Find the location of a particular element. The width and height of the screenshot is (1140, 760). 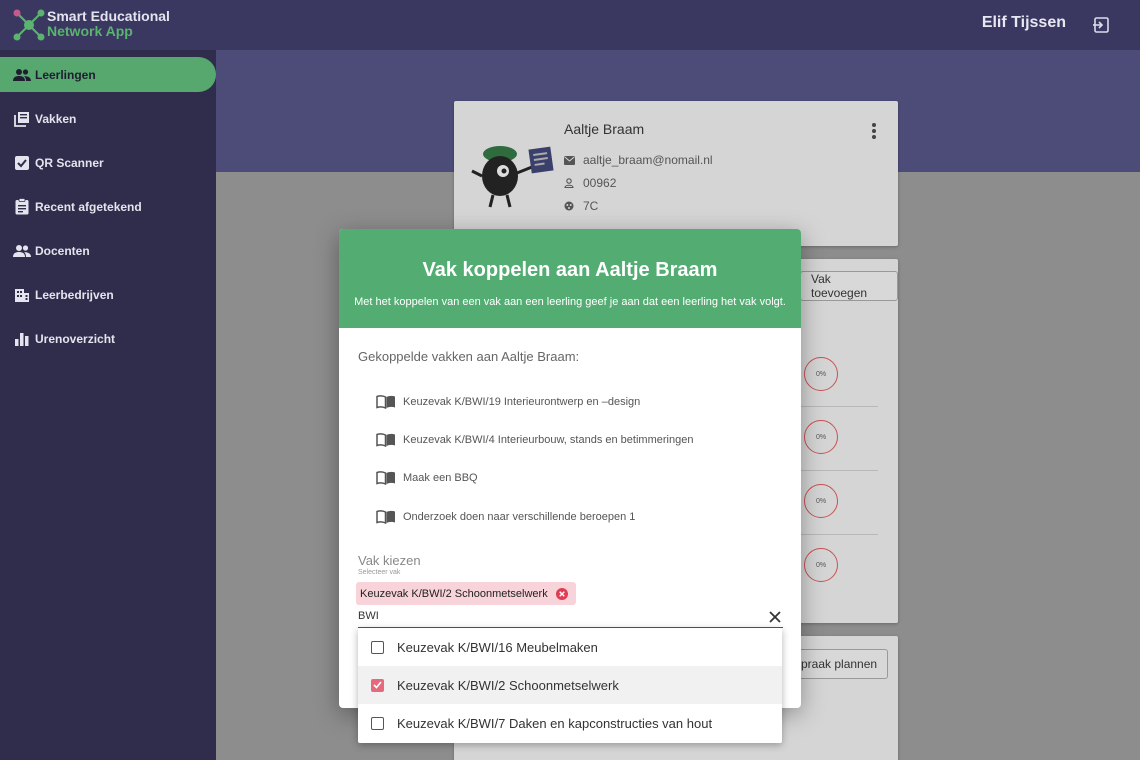

subject-search-input: BWI is located at coordinates (368, 616).